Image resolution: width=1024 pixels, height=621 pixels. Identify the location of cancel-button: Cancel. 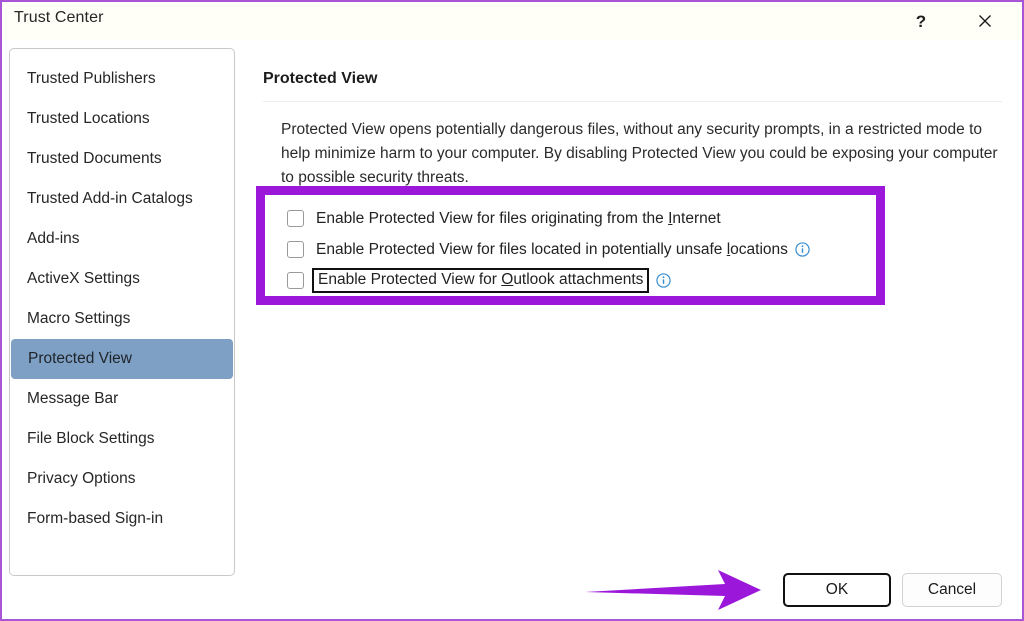
(952, 590).